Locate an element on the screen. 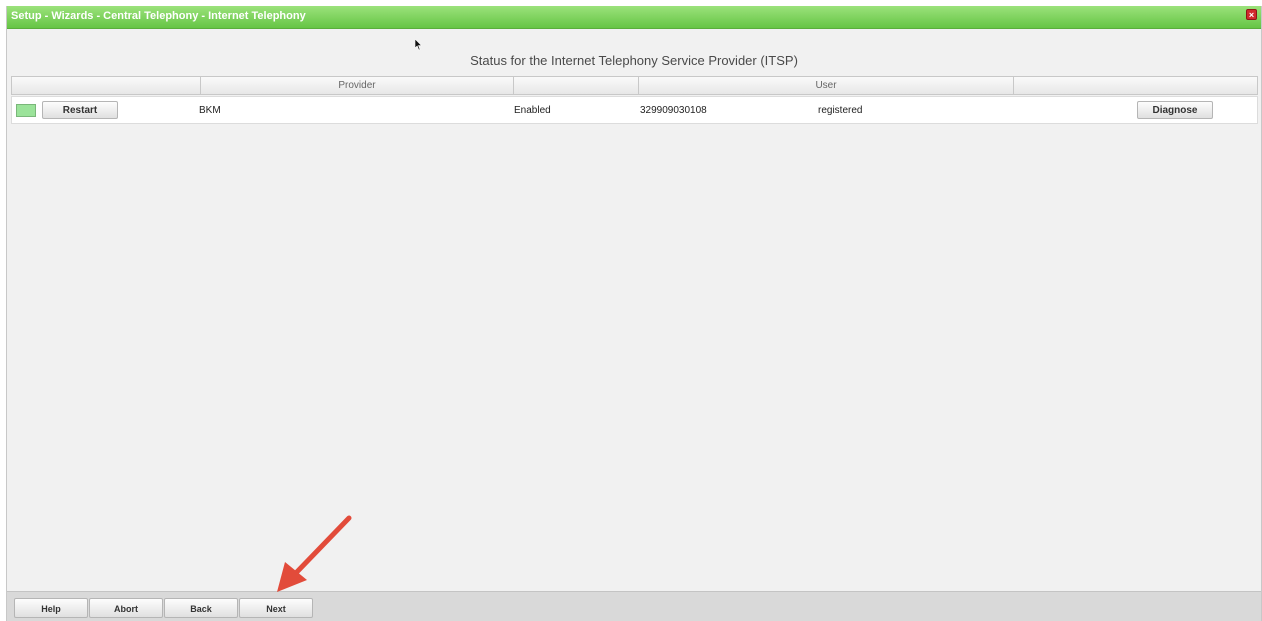 Image resolution: width=1262 pixels, height=621 pixels. user-id: 329909030108 is located at coordinates (673, 110).